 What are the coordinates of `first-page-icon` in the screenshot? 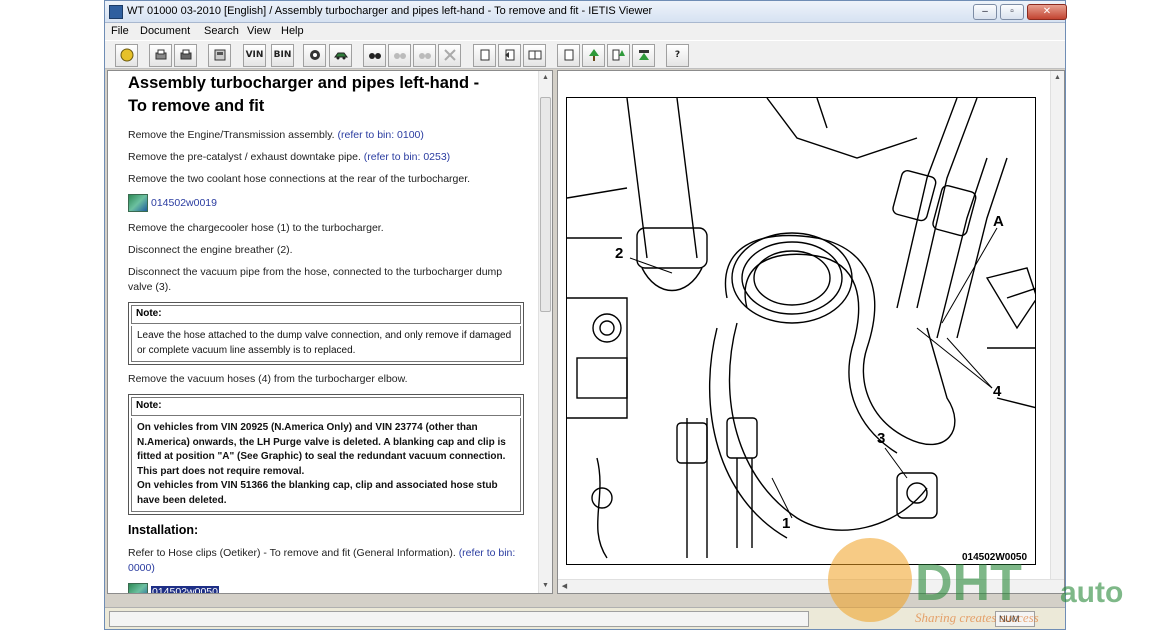 It's located at (484, 55).